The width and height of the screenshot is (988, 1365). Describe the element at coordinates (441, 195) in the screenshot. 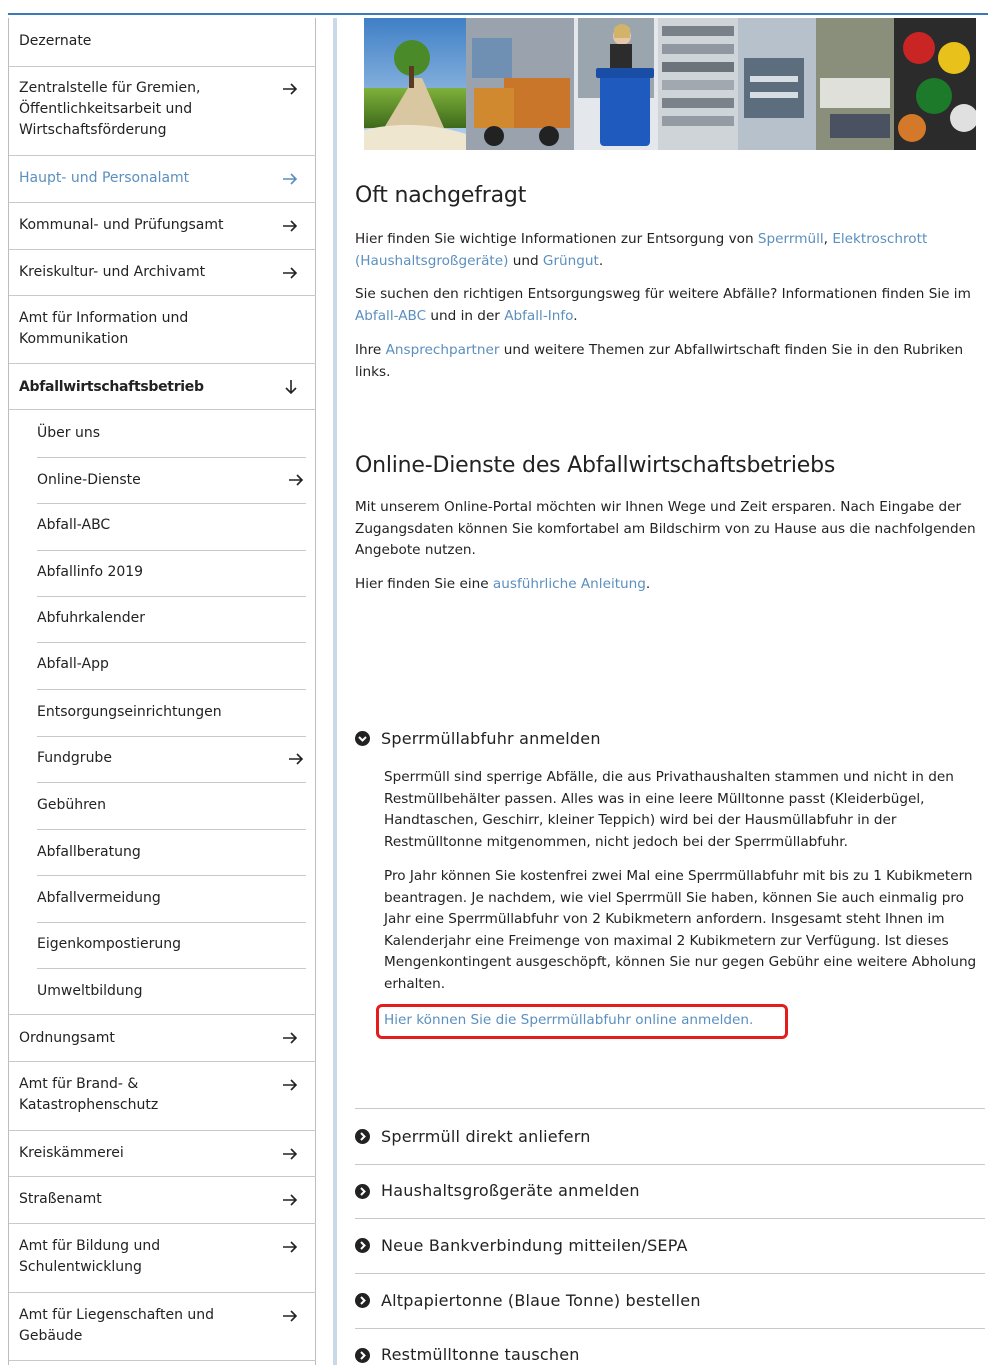

I see `faq-heading: Oft nachgefragt` at that location.